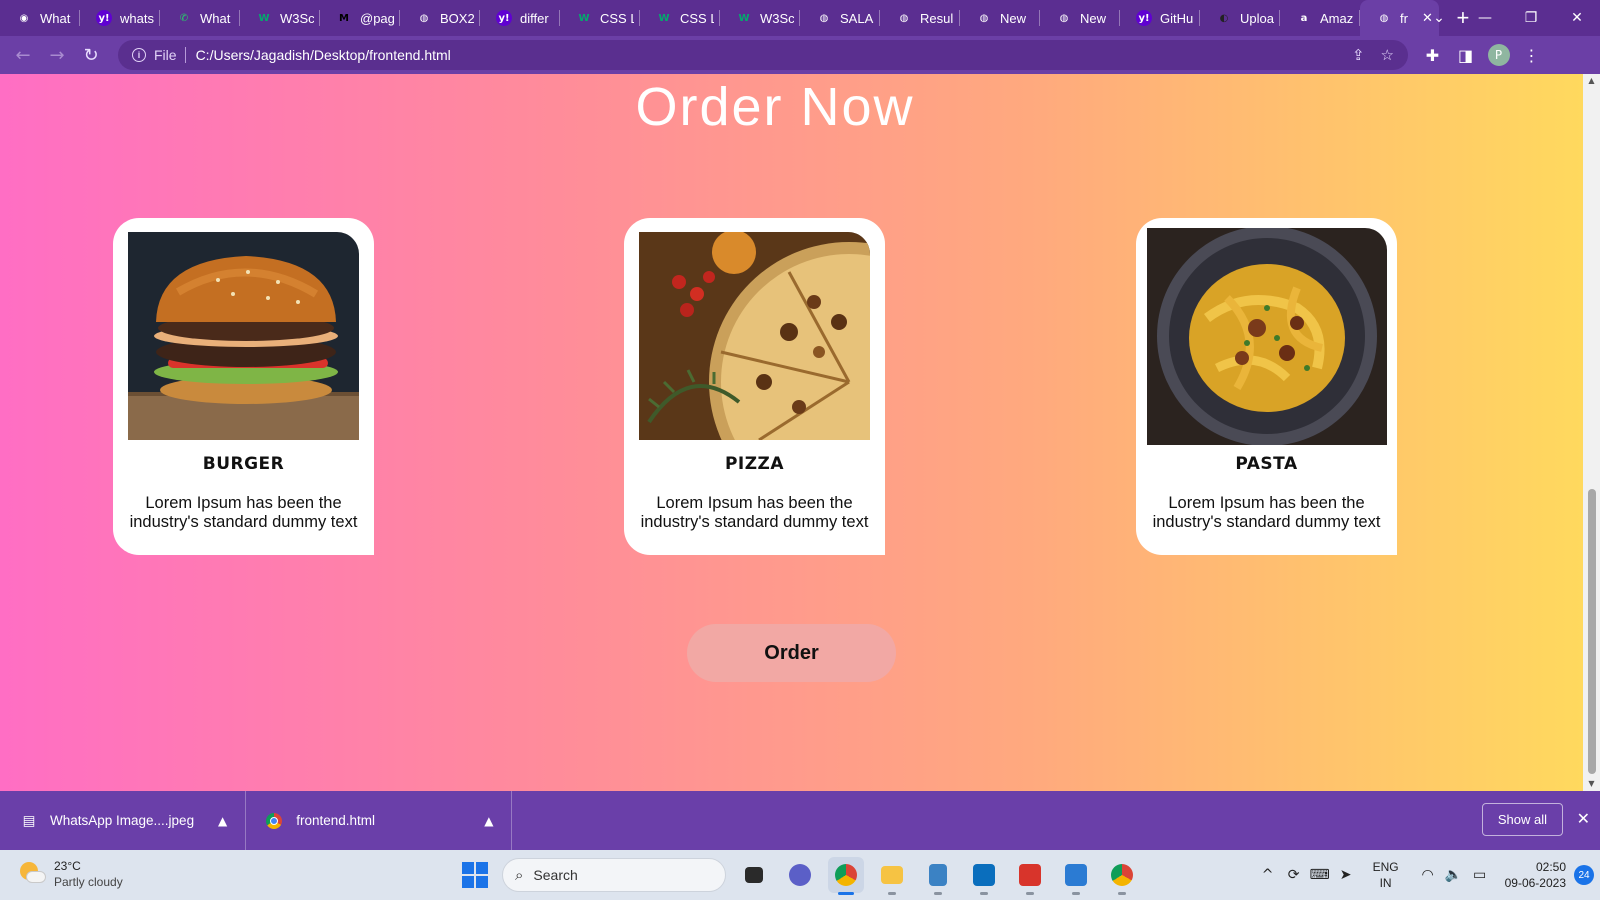  Describe the element at coordinates (1454, 875) in the screenshot. I see `volume-icon: 🔈` at that location.